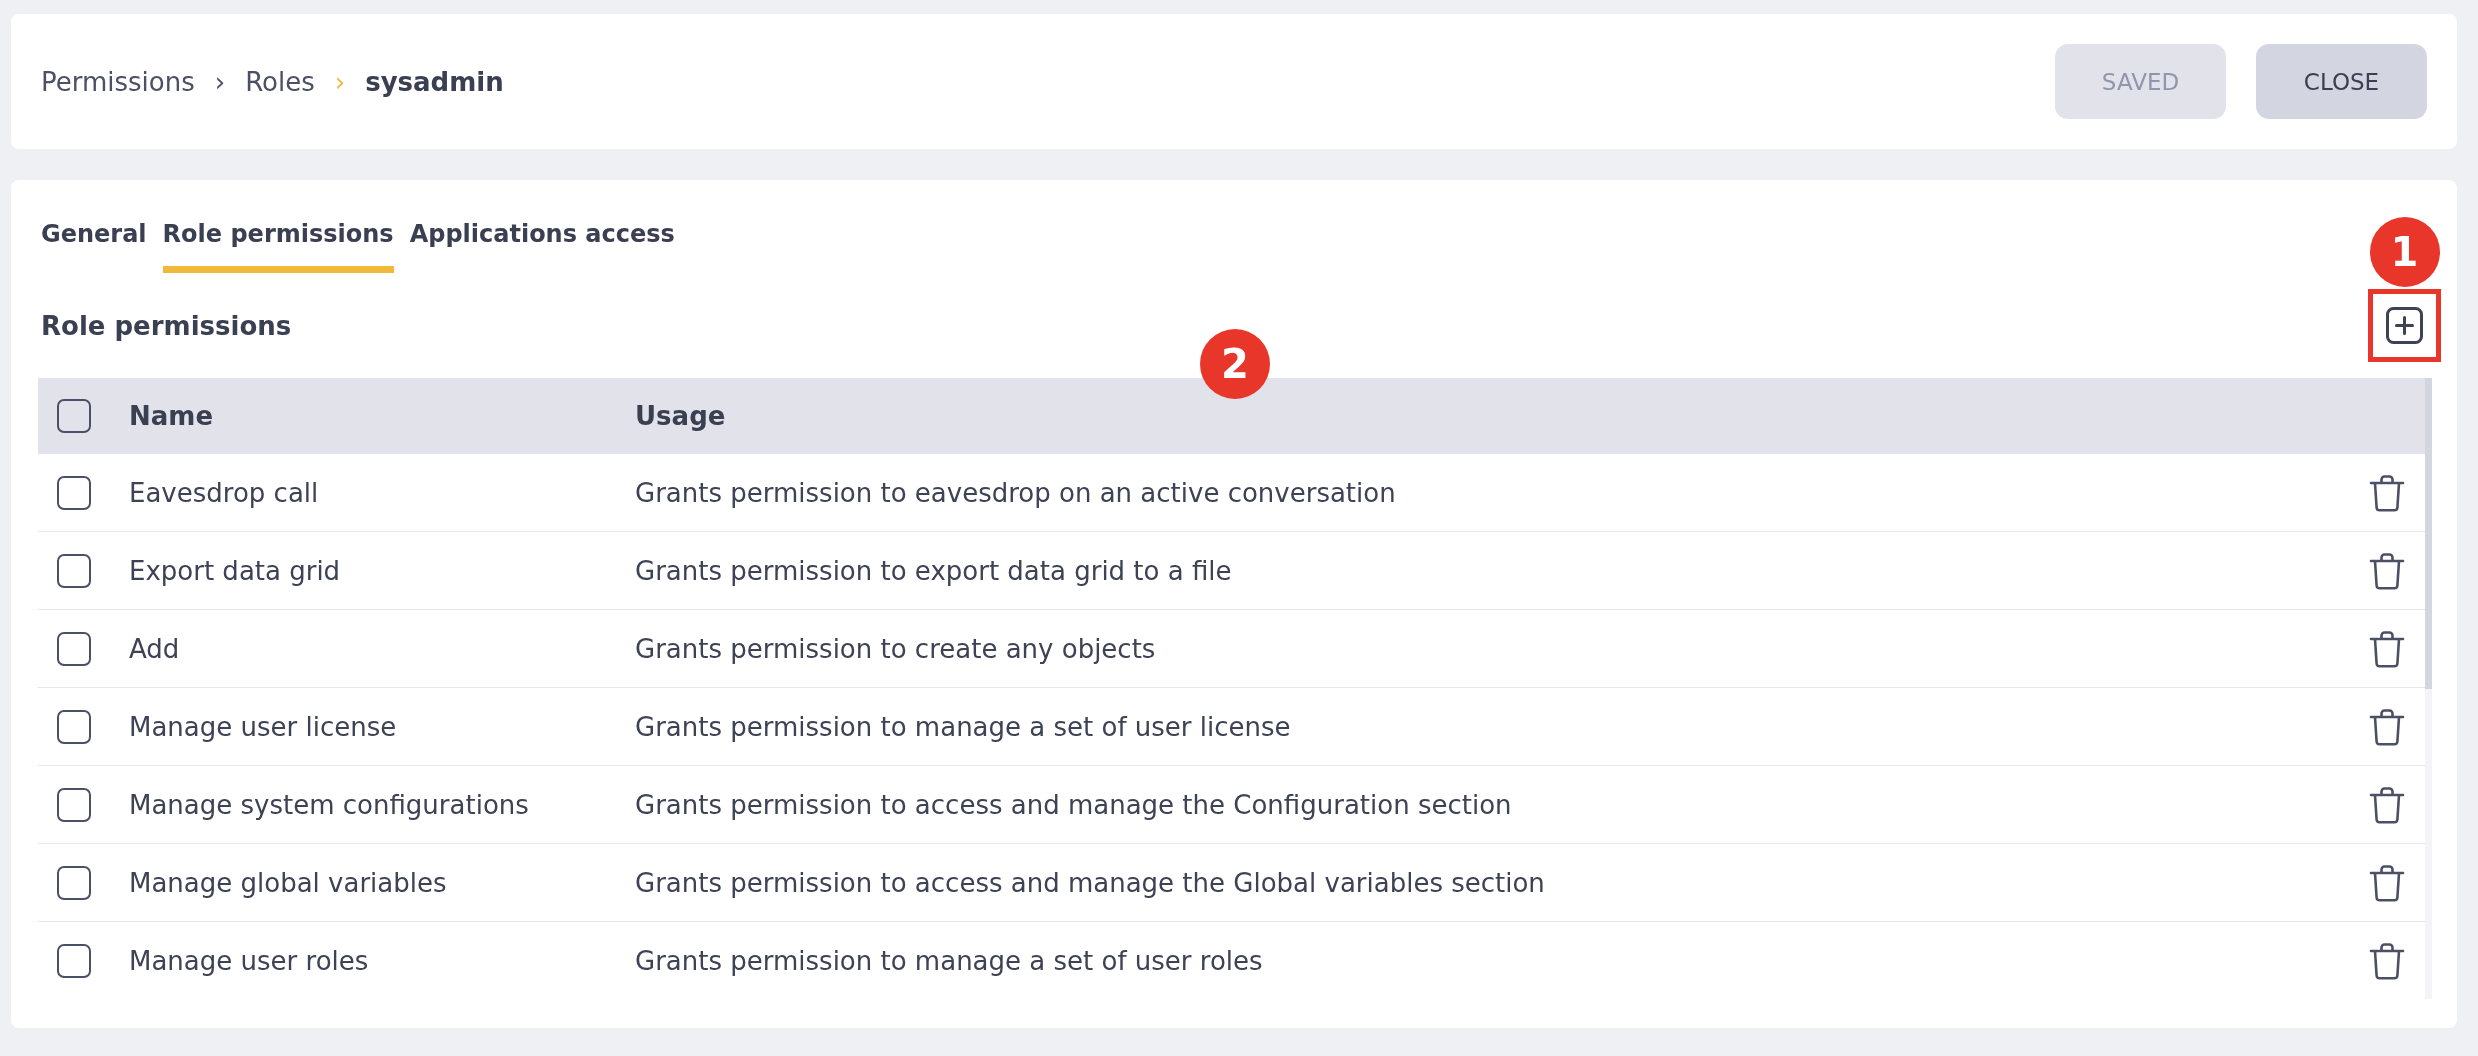 This screenshot has height=1056, width=2478. What do you see at coordinates (949, 960) in the screenshot?
I see `table-cell-text: Grants permission to manage a set of user roles` at bounding box center [949, 960].